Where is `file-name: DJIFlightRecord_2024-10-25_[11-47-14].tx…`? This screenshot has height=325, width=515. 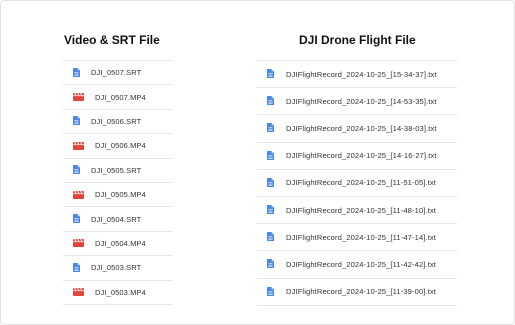 file-name: DJIFlightRecord_2024-10-25_[11-47-14].tx… is located at coordinates (361, 237).